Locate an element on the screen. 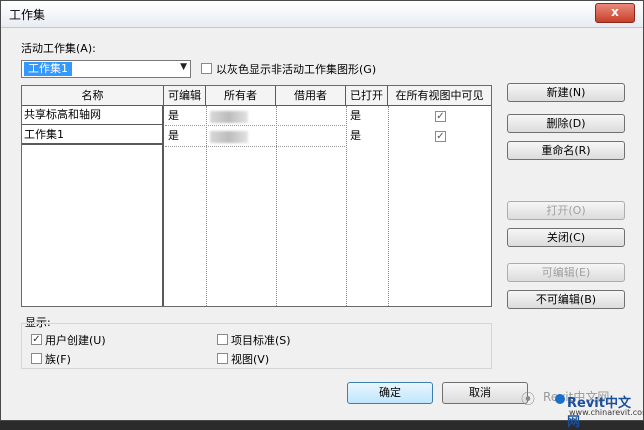 This screenshot has width=644, height=430. active-workset-value: 工作集1 is located at coordinates (48, 69).